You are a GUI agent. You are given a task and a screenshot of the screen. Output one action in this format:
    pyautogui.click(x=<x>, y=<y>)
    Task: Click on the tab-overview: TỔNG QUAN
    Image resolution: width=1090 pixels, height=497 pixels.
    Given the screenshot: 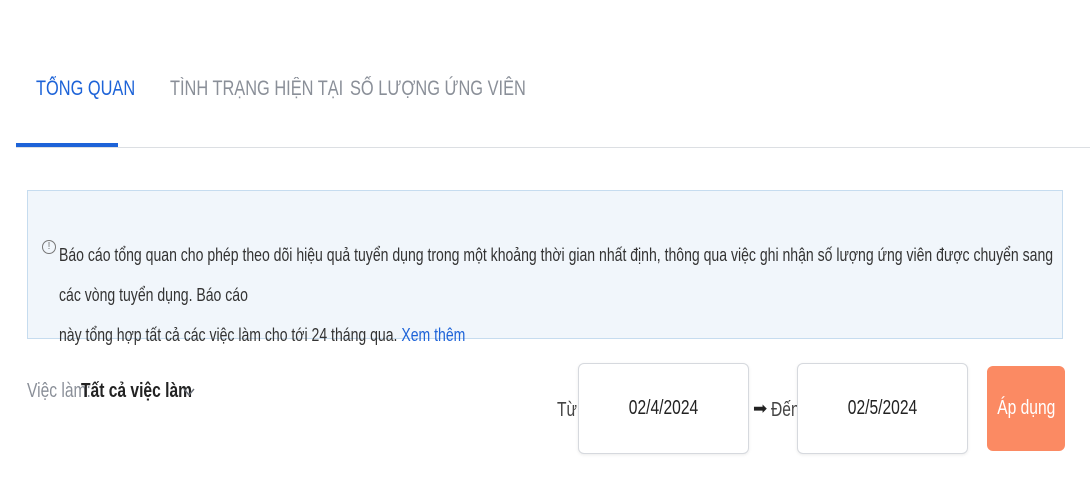 What is the action you would take?
    pyautogui.click(x=99, y=89)
    